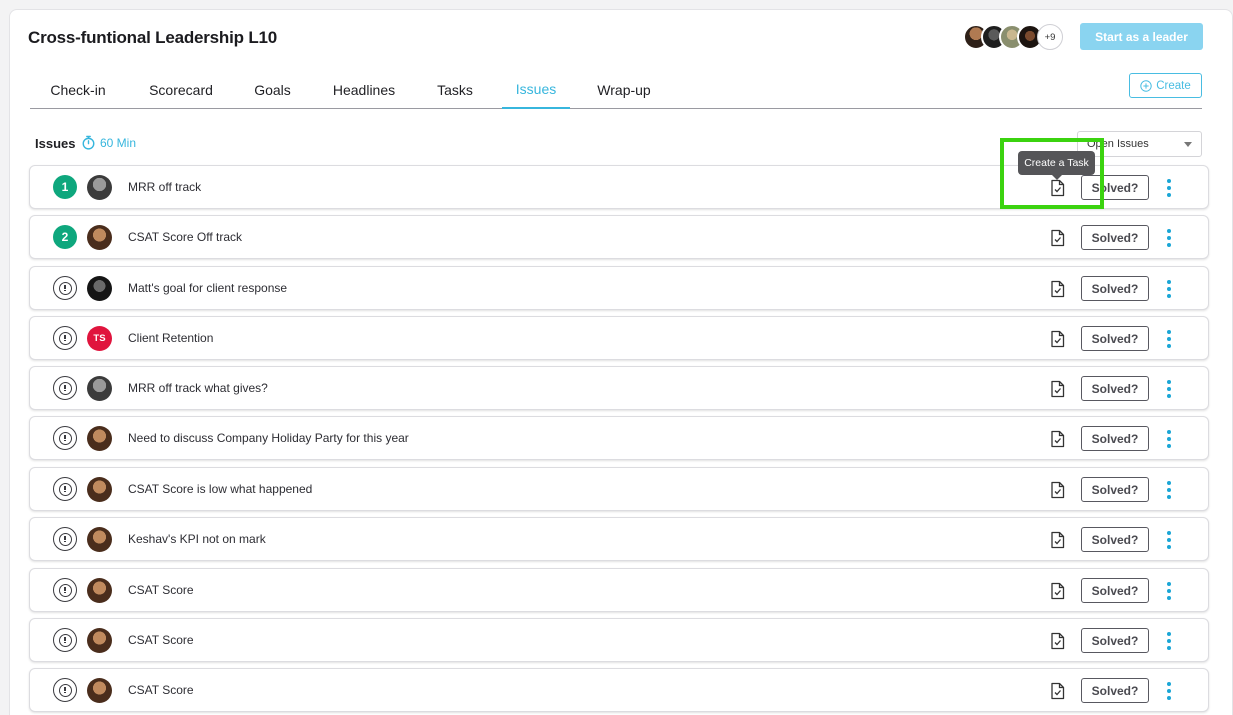 The width and height of the screenshot is (1233, 715). Describe the element at coordinates (619, 288) in the screenshot. I see `issue-row: Matt's goal for client response Solved?` at that location.